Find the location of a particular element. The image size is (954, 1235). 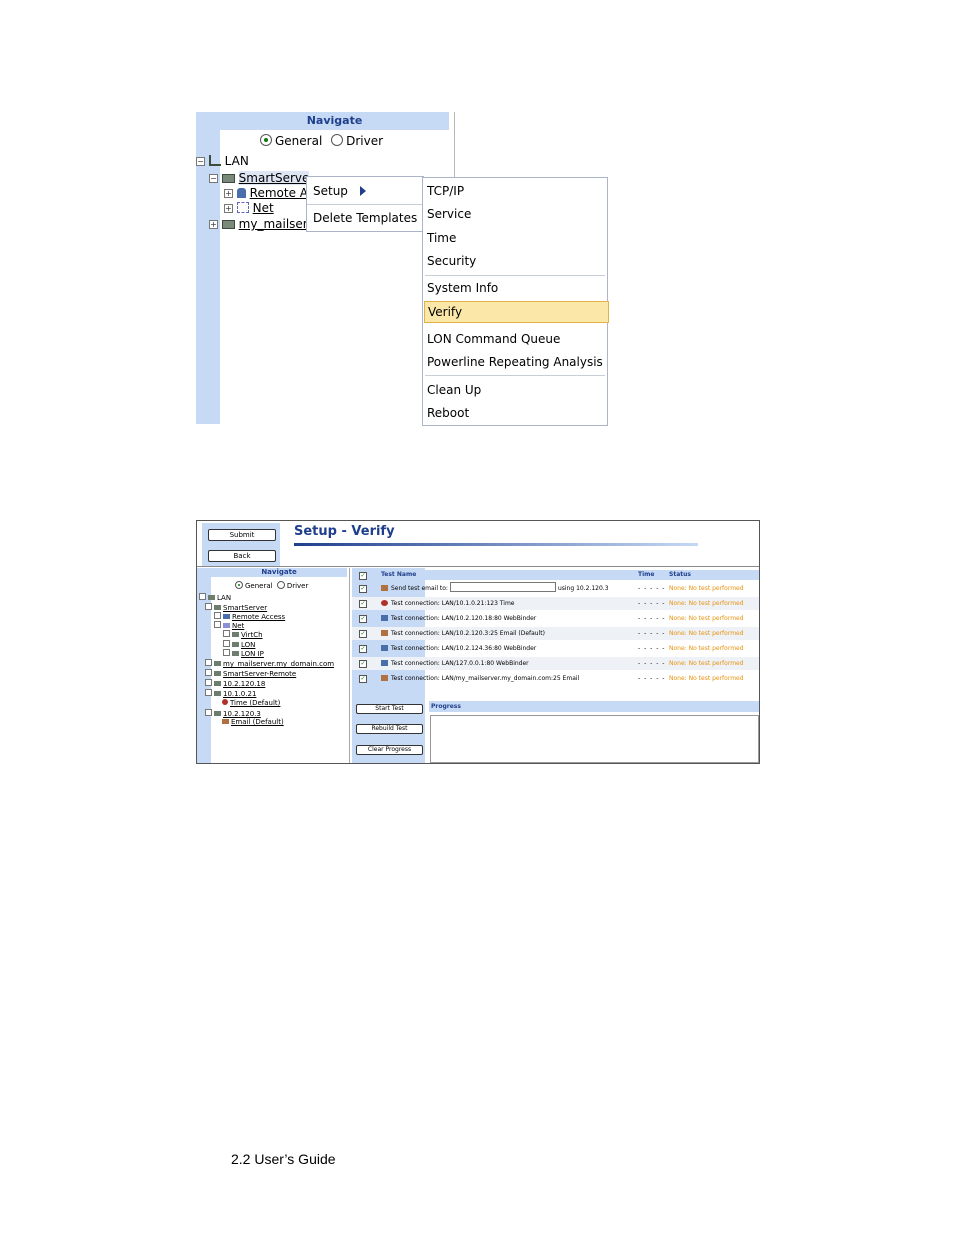

tree-label-mailserver: my_mailser is located at coordinates (273, 224).